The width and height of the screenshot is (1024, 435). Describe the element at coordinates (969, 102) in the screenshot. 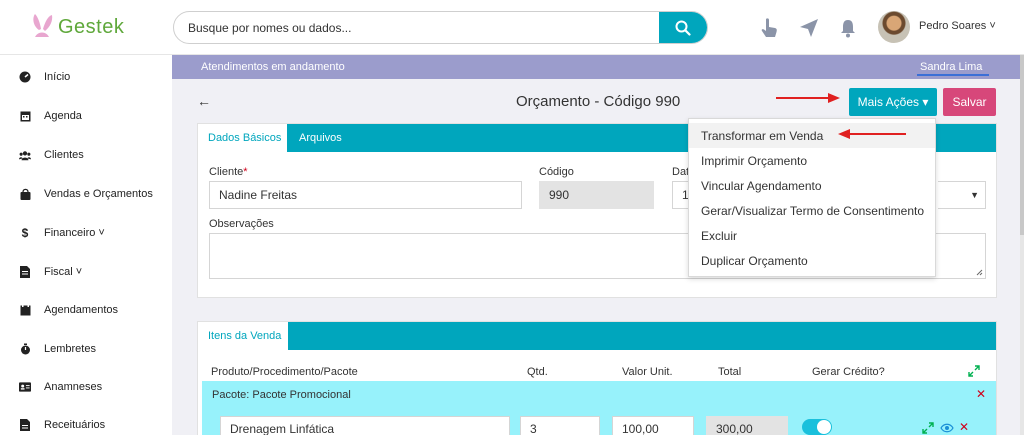

I see `save-button: Salvar` at that location.